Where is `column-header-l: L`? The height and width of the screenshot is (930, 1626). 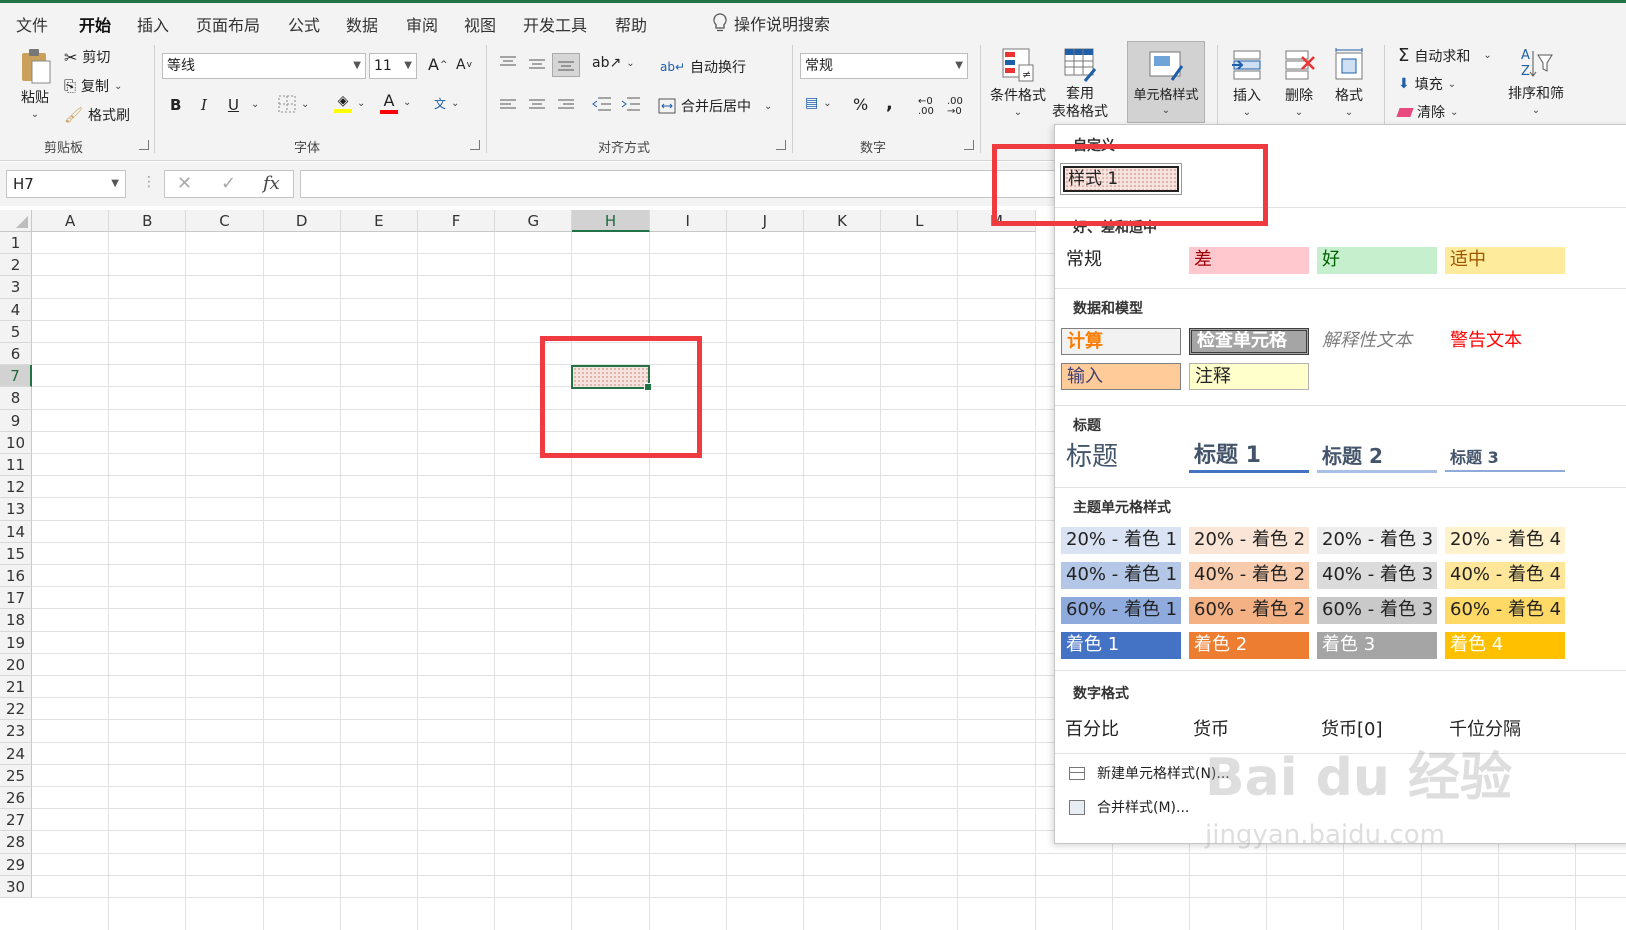 column-header-l: L is located at coordinates (920, 221).